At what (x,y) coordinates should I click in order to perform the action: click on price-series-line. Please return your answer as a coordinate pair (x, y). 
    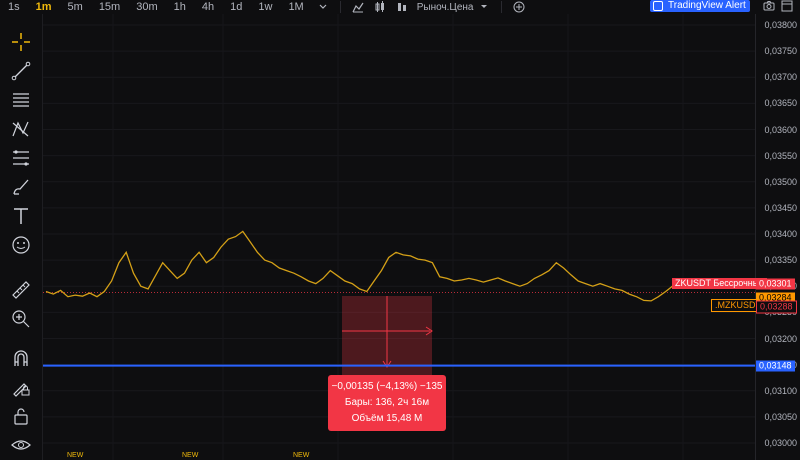
    Looking at the image, I should click on (359, 266).